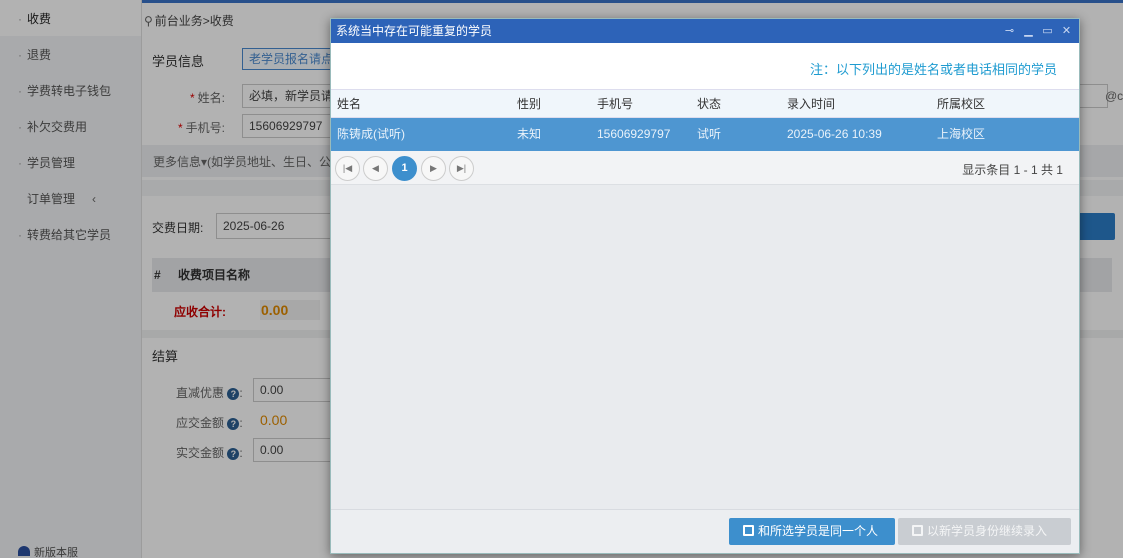  I want to click on cell-entry-time: 2025-06-26 10:39, so click(834, 134).